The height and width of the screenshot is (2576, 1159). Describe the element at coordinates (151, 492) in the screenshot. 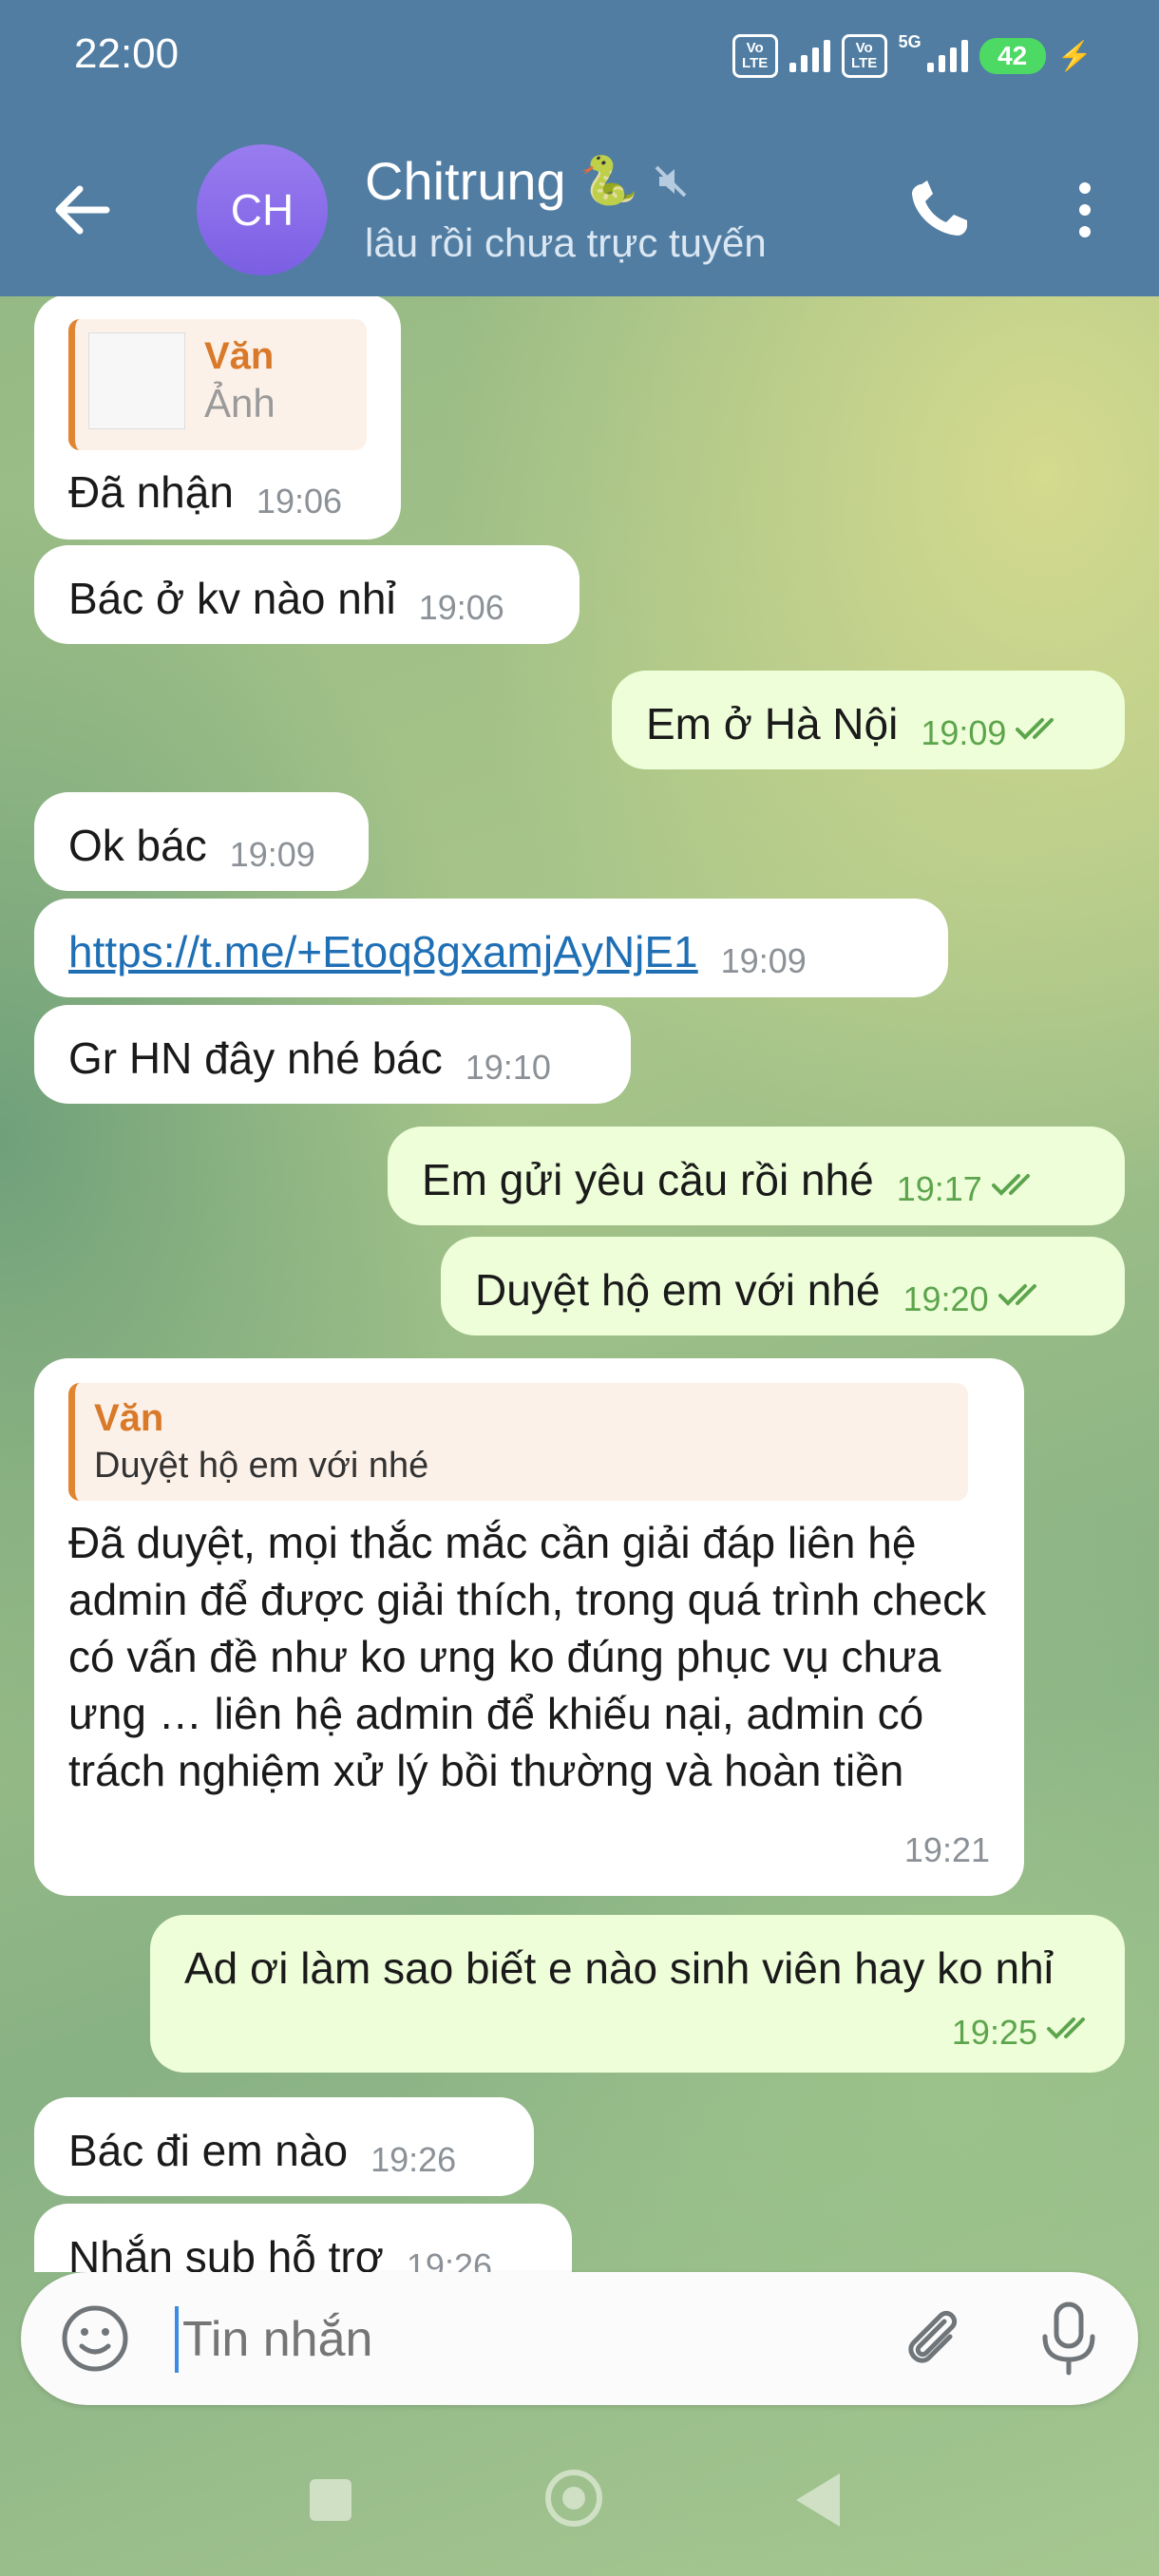

I see `message-text: Đã nhận` at that location.